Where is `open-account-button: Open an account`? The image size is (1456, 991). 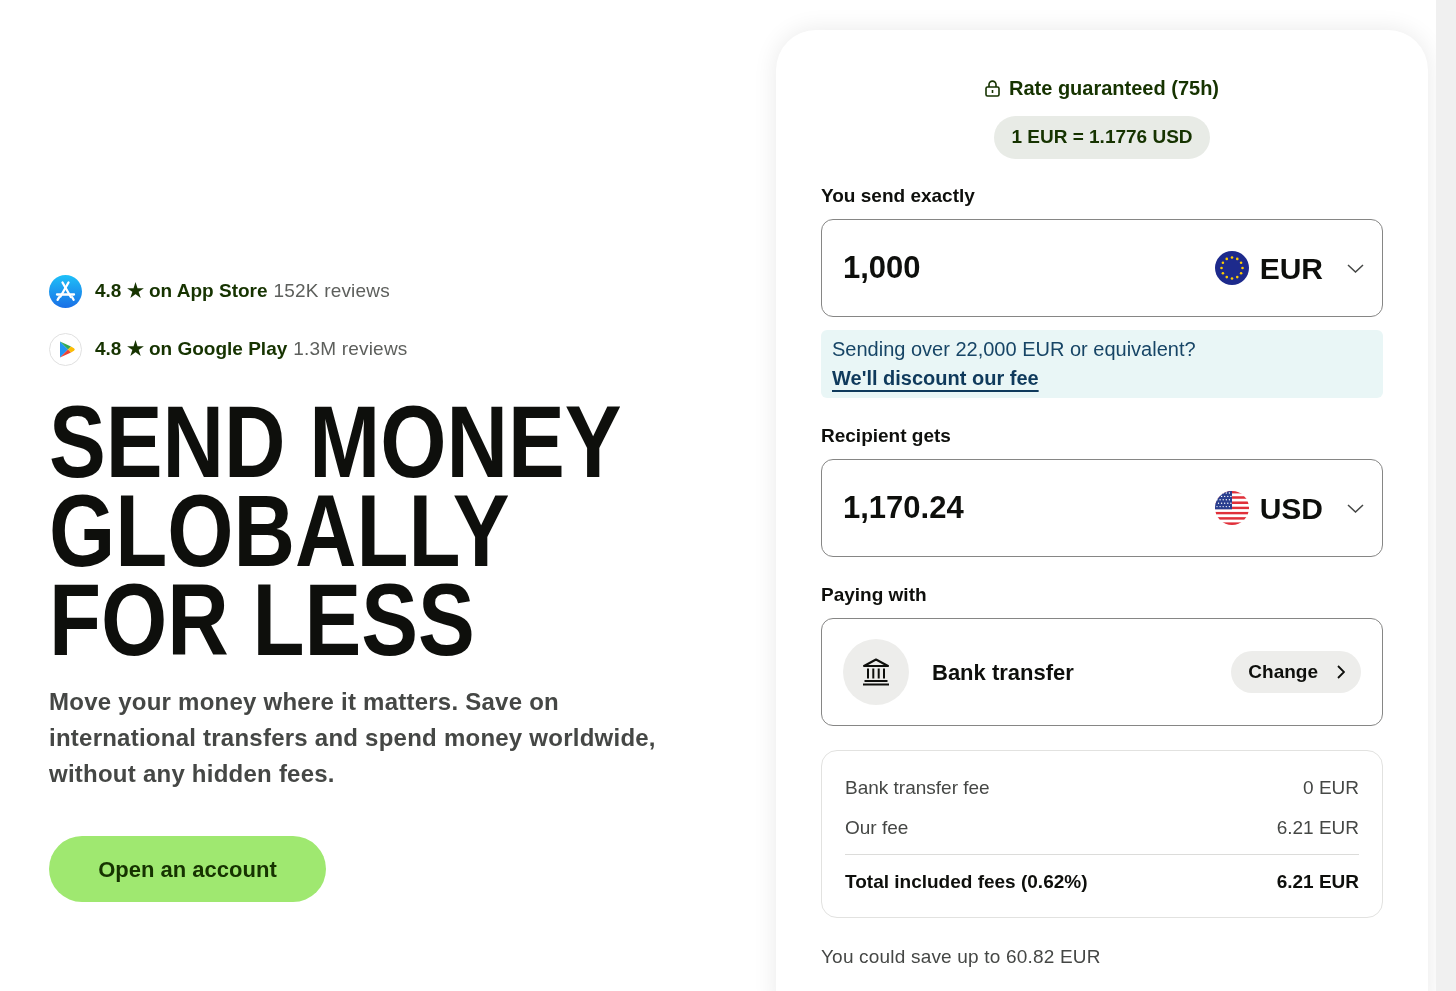 open-account-button: Open an account is located at coordinates (187, 869).